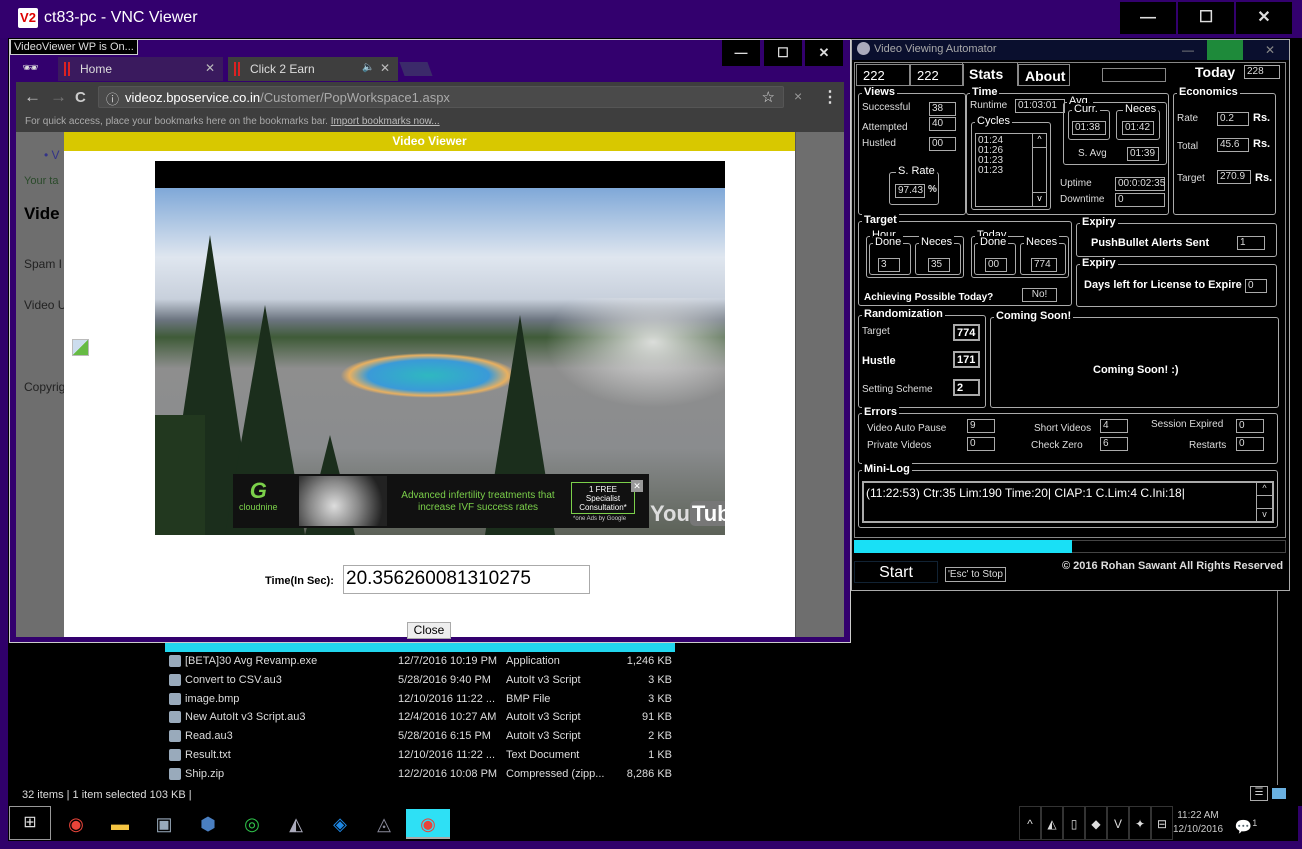 The height and width of the screenshot is (849, 1302). What do you see at coordinates (819, 384) in the screenshot?
I see `page-scrollbar` at bounding box center [819, 384].